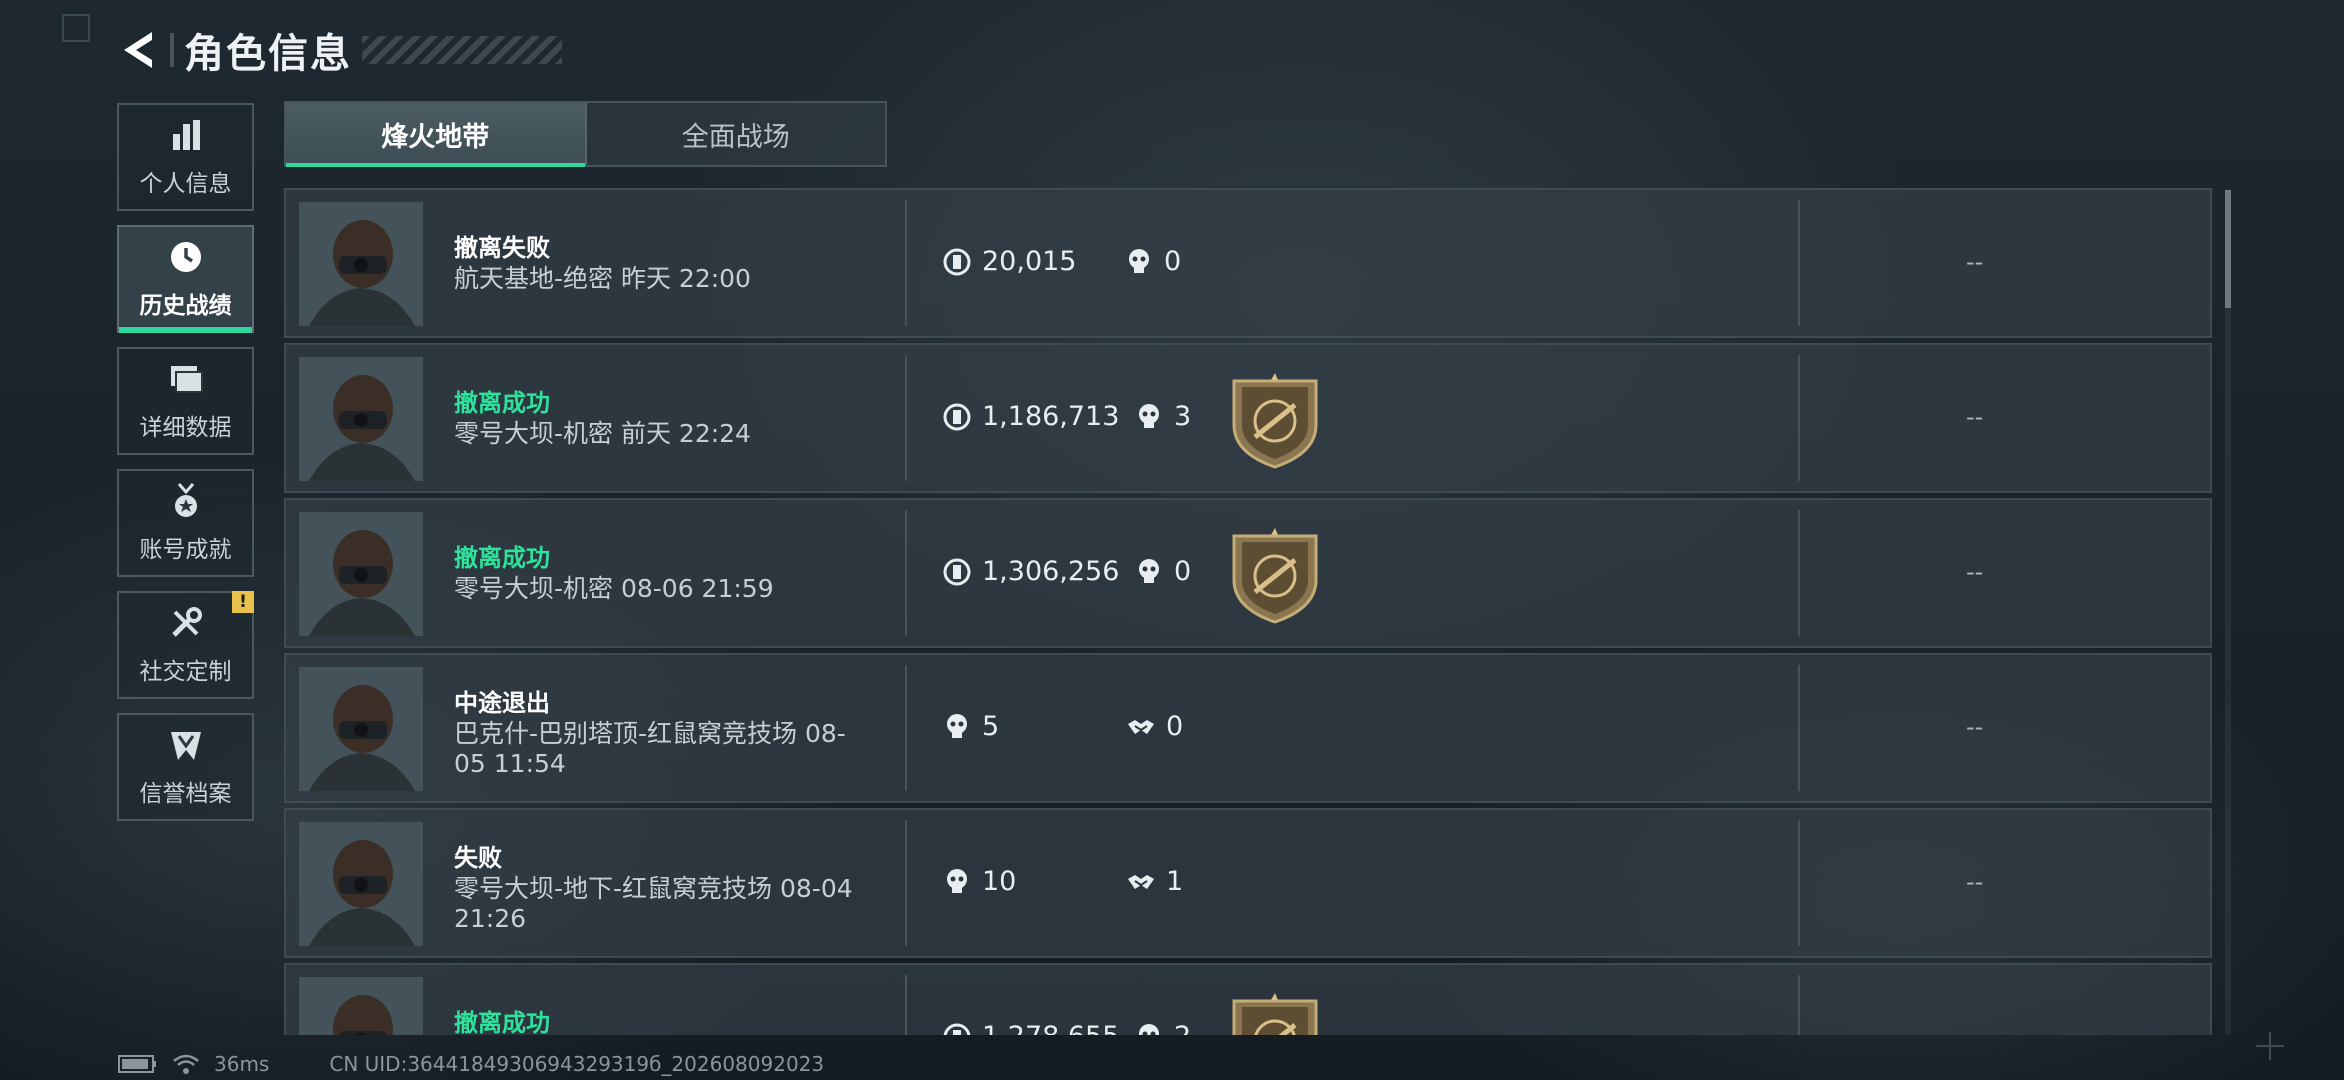 This screenshot has width=2344, height=1080. Describe the element at coordinates (1051, 416) in the screenshot. I see `asset-value: 1,186,713` at that location.